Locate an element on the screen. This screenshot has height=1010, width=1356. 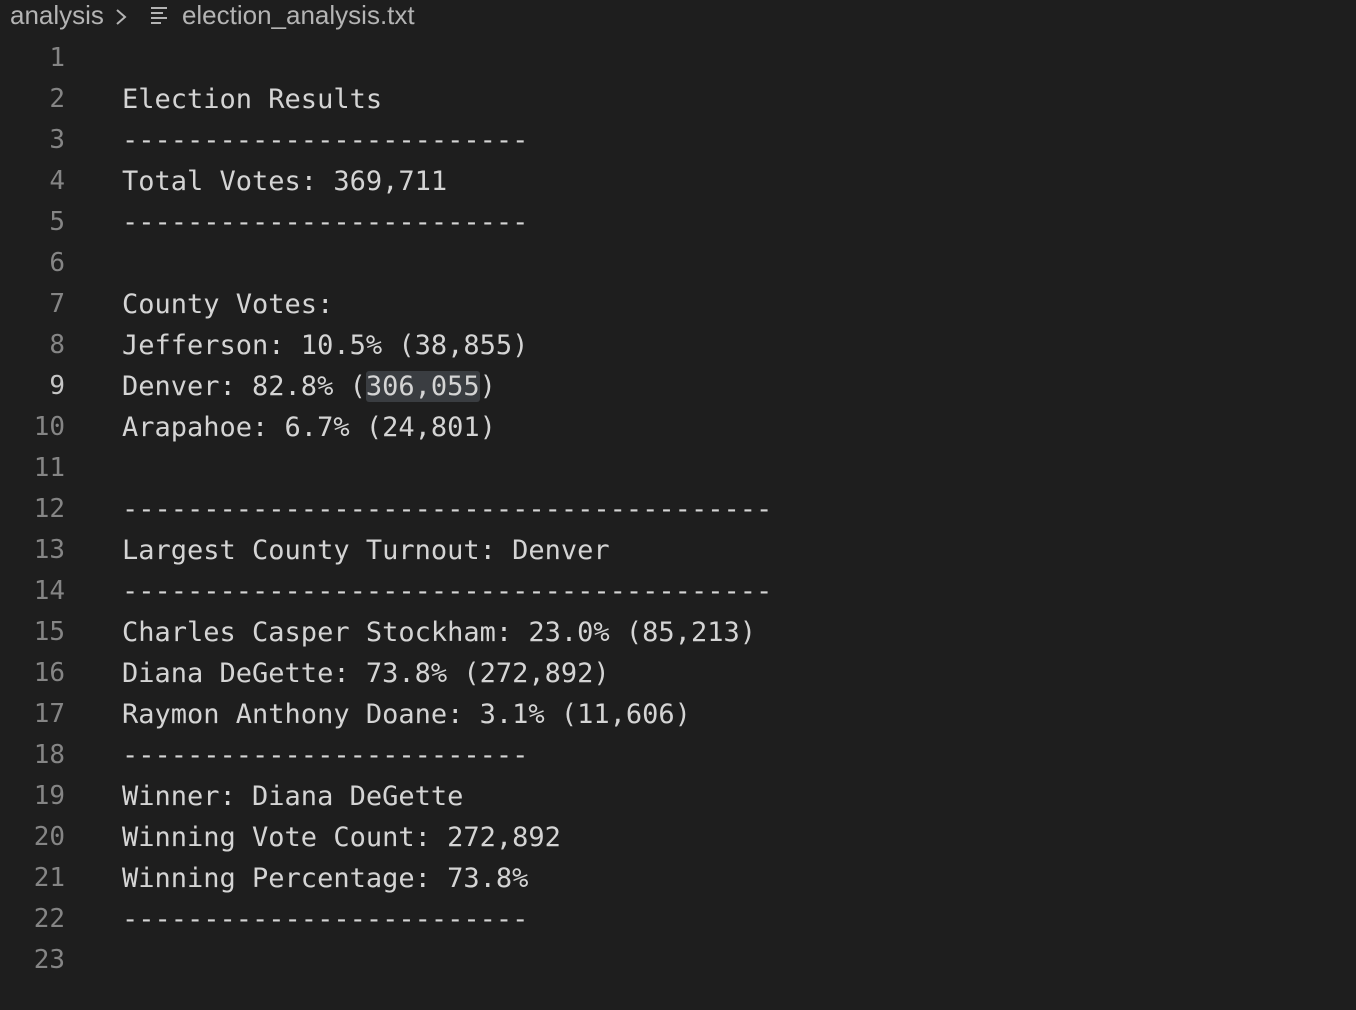
line-text: Charles Casper Stockham: 23.0% (85,213) is located at coordinates (439, 632).